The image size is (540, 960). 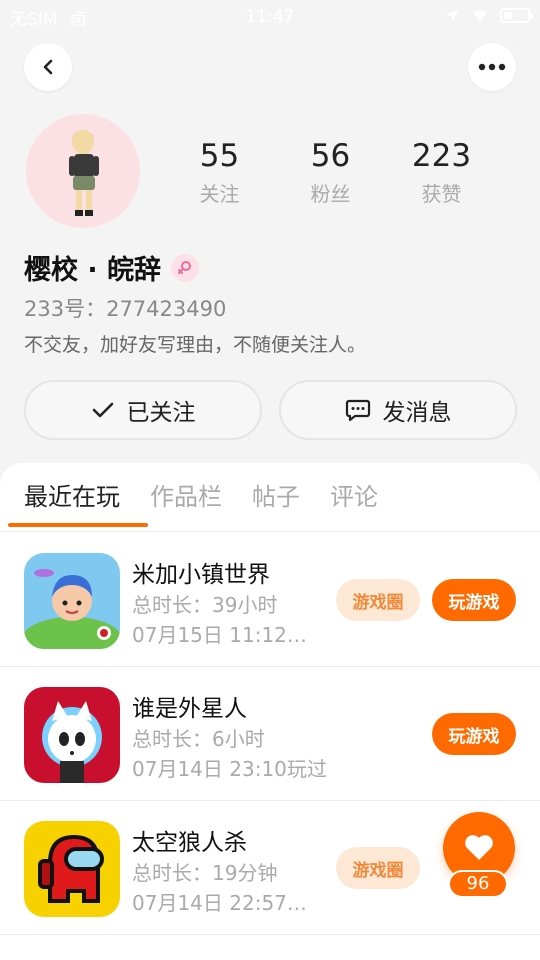 I want to click on profile-tabs: 最近在玩 作品栏 帖子 评论, so click(x=270, y=497).